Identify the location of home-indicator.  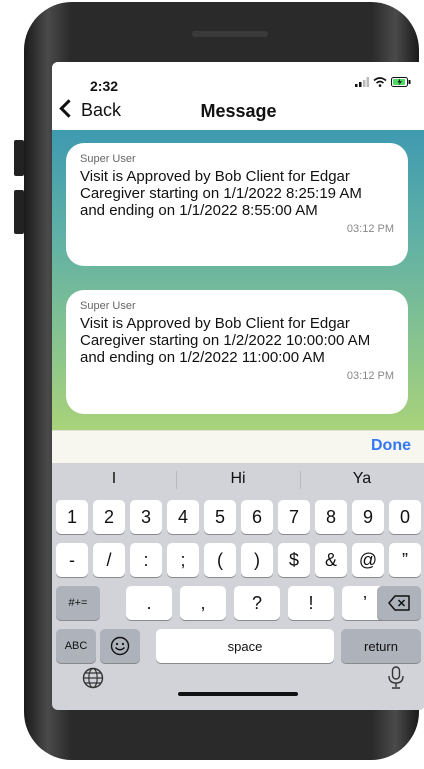
(238, 694).